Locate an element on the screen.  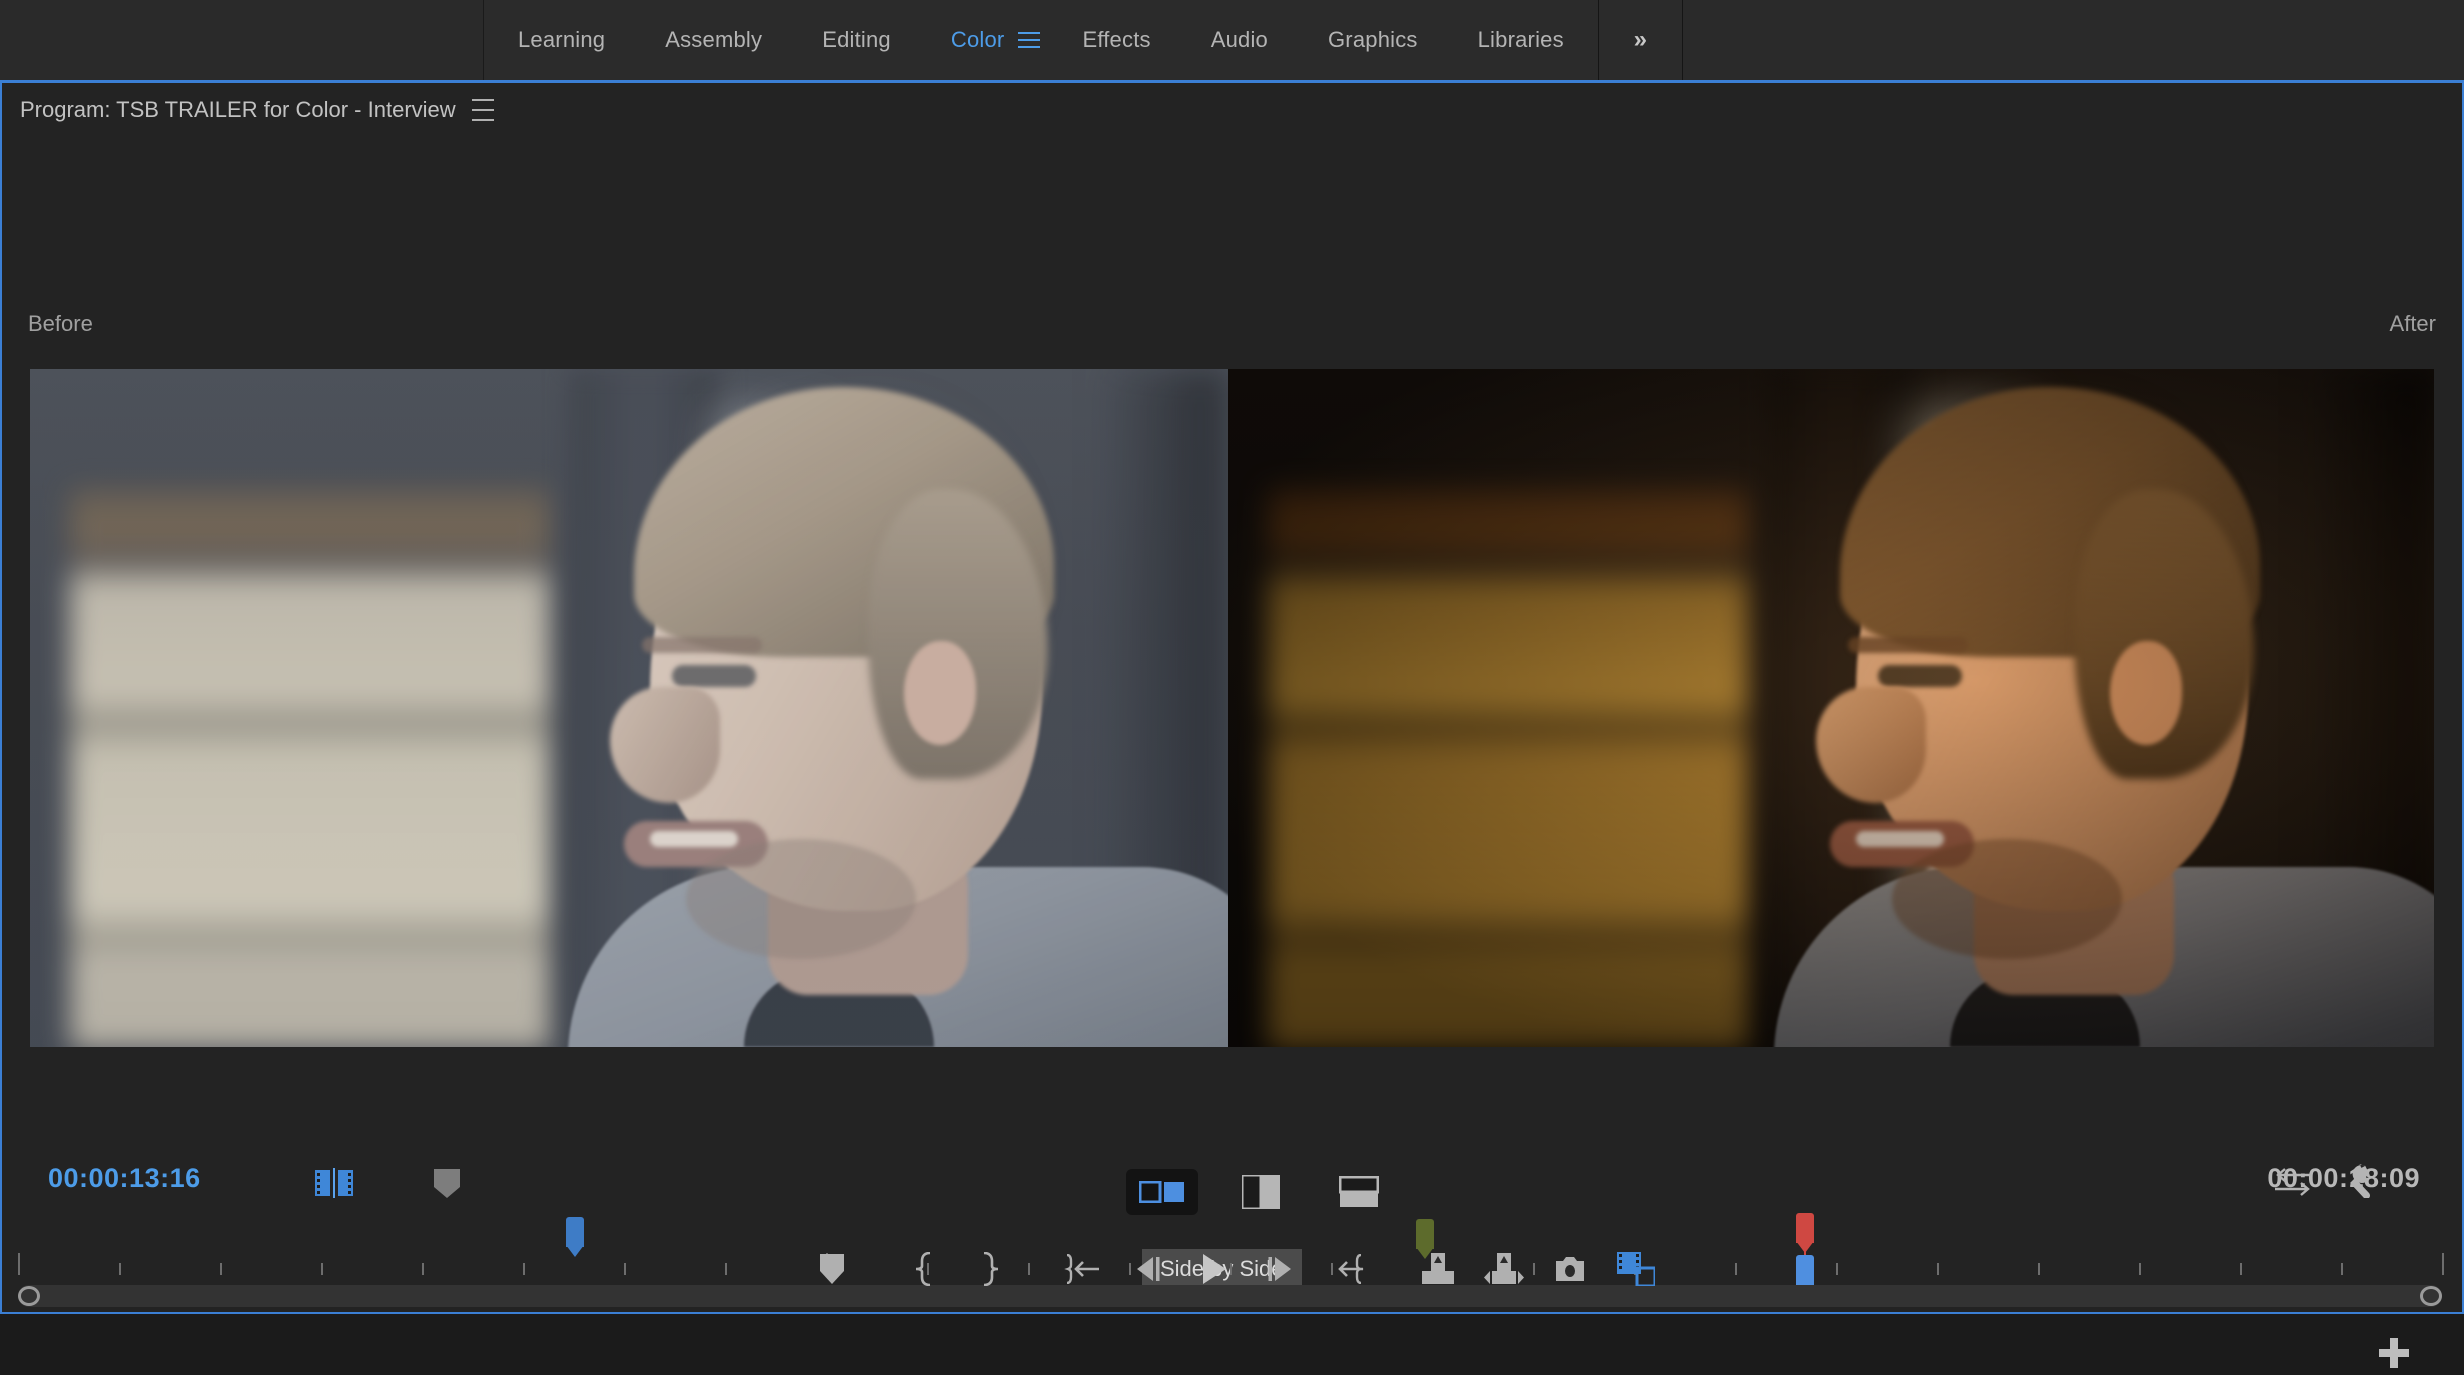
before-label: Before is located at coordinates (60, 323).